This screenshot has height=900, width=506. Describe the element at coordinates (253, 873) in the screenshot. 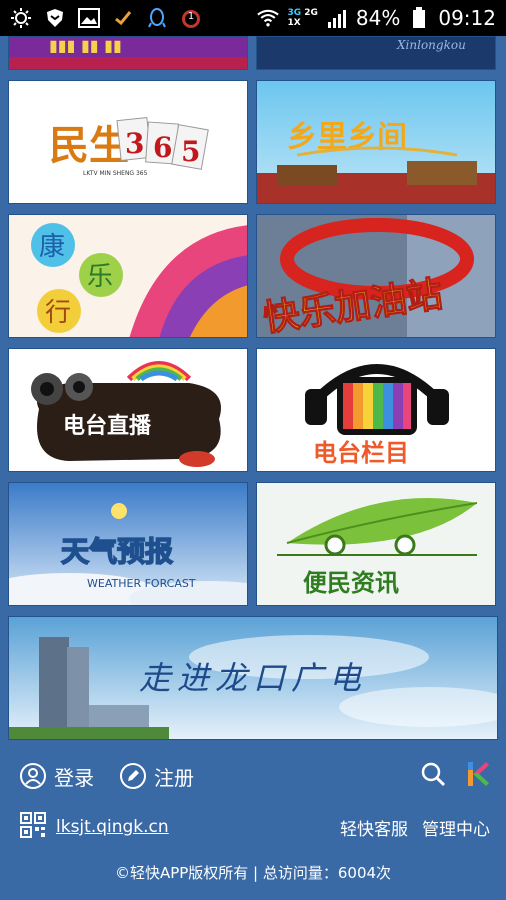

I see `copyright-footer: ©轻快APP版权所有 | 总访问量：6004次` at that location.